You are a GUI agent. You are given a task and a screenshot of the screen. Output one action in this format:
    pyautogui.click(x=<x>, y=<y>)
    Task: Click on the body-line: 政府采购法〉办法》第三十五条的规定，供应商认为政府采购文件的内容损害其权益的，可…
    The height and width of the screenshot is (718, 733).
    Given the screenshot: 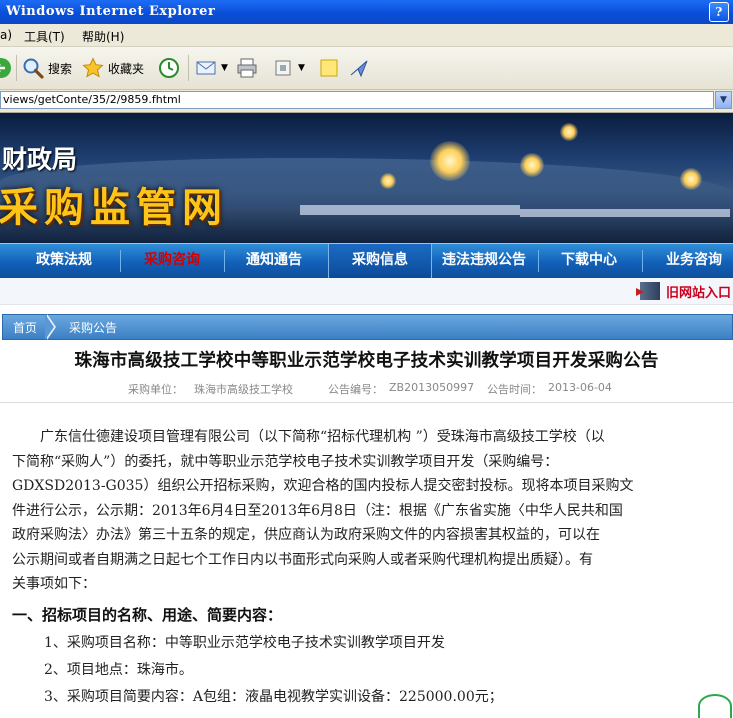 What is the action you would take?
    pyautogui.click(x=306, y=535)
    